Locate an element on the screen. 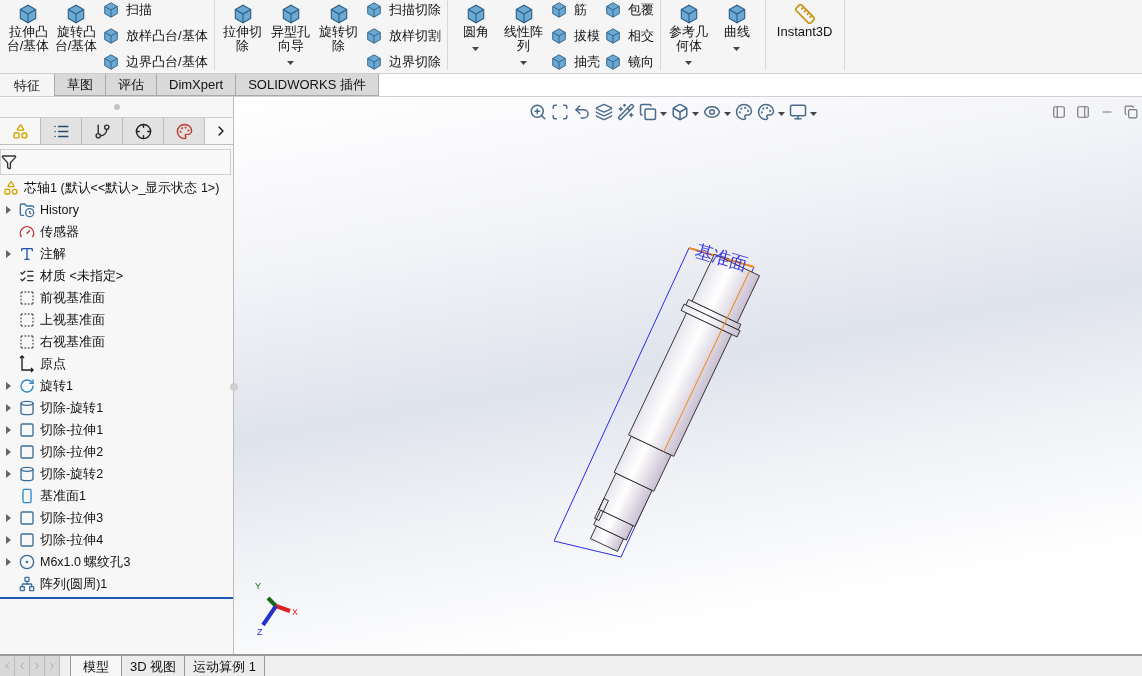  pattern-icon is located at coordinates (27, 584).